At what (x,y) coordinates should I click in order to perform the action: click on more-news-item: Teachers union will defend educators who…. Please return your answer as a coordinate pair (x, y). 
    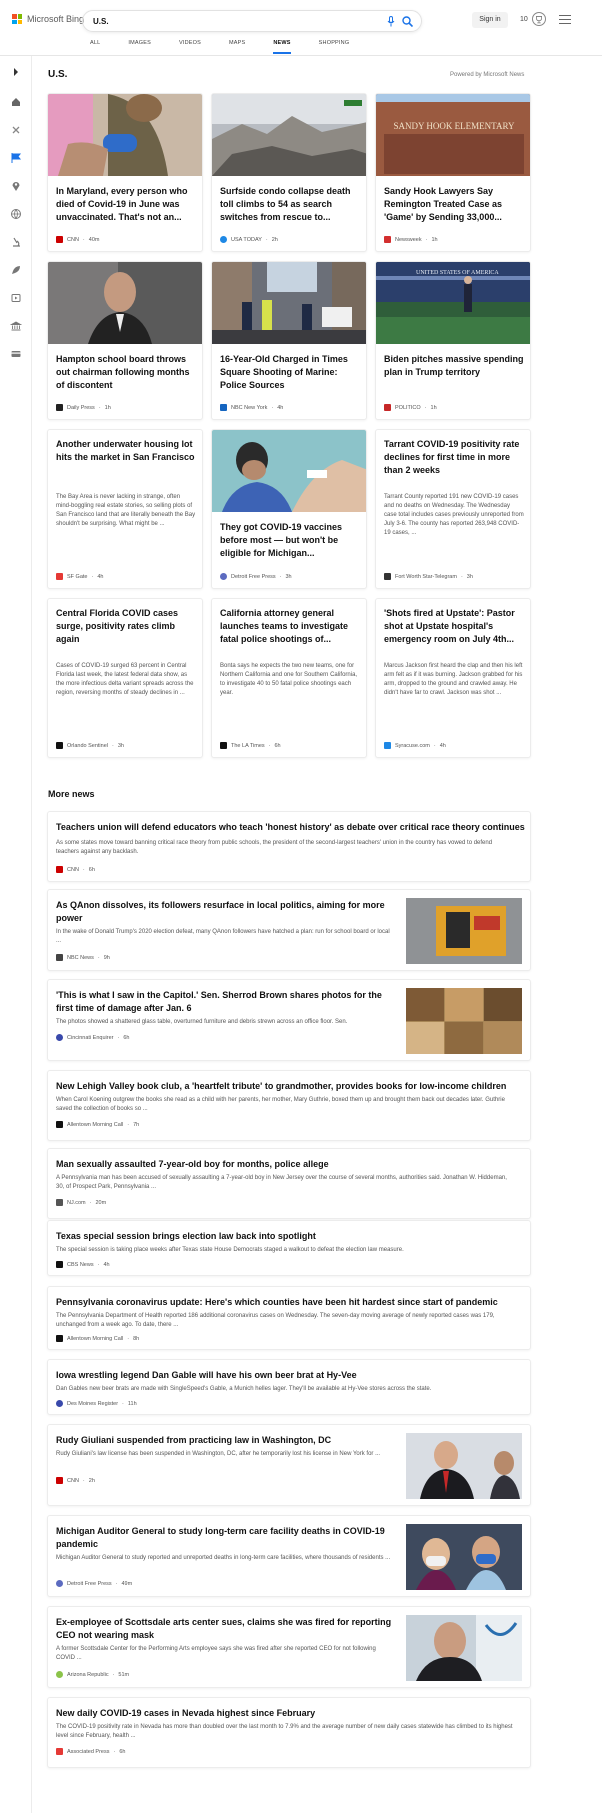
    Looking at the image, I should click on (289, 846).